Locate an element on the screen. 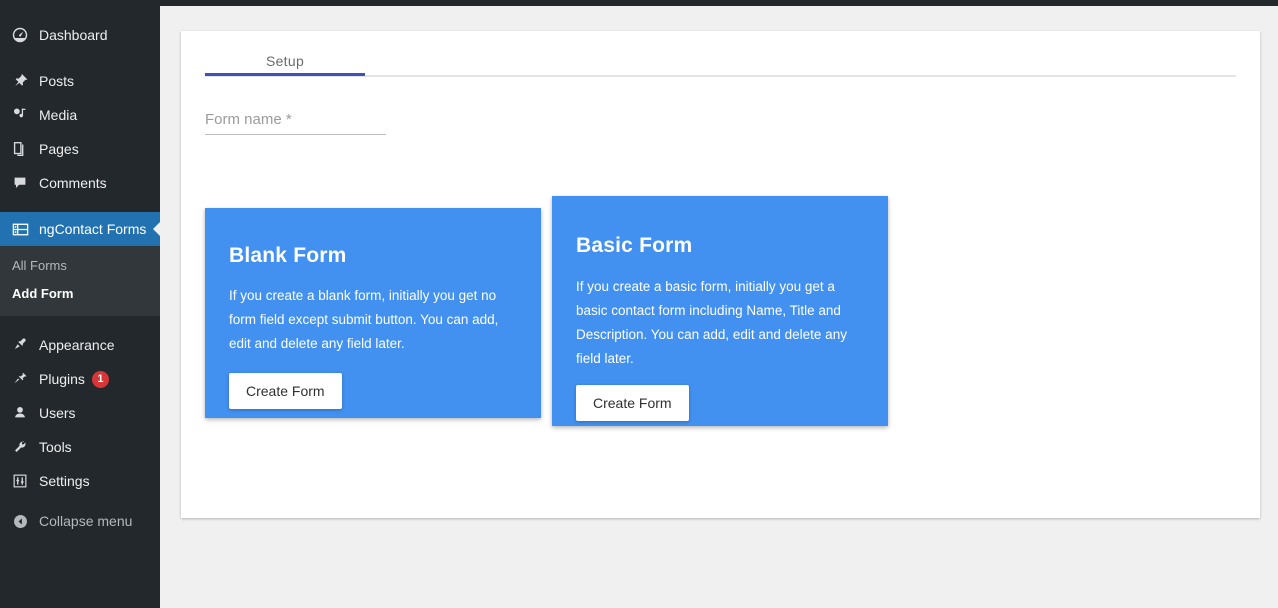  sidebar-item-dashboard: Dashboard is located at coordinates (80, 35).